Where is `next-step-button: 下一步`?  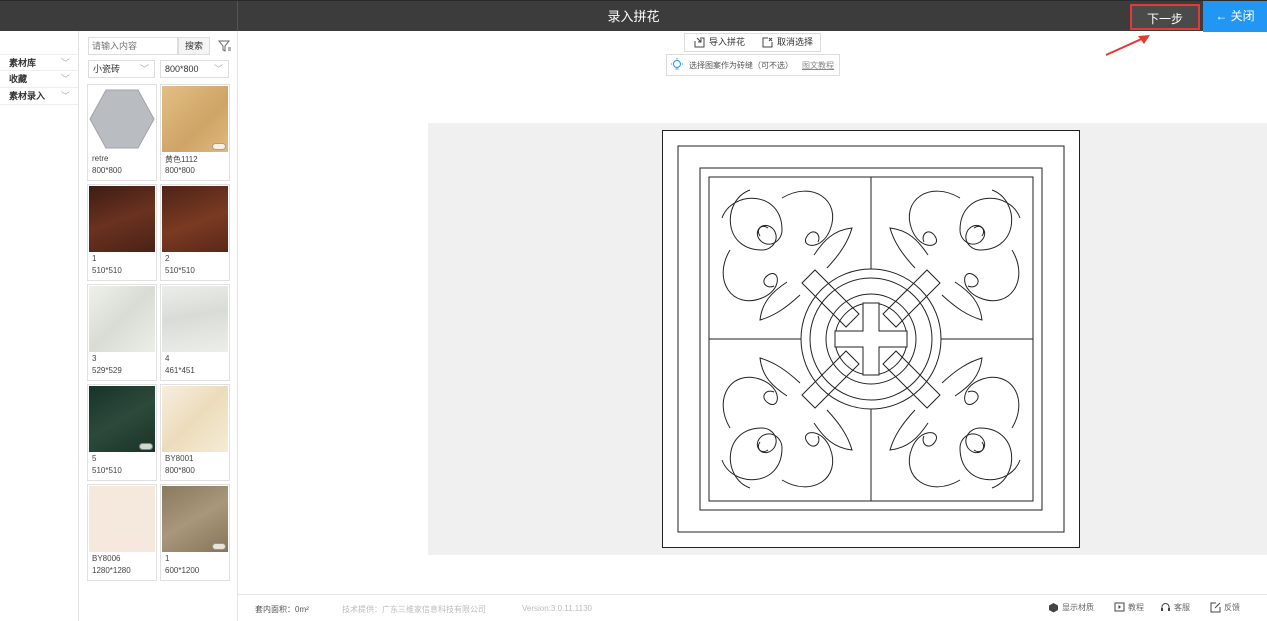
next-step-button: 下一步 is located at coordinates (1165, 17).